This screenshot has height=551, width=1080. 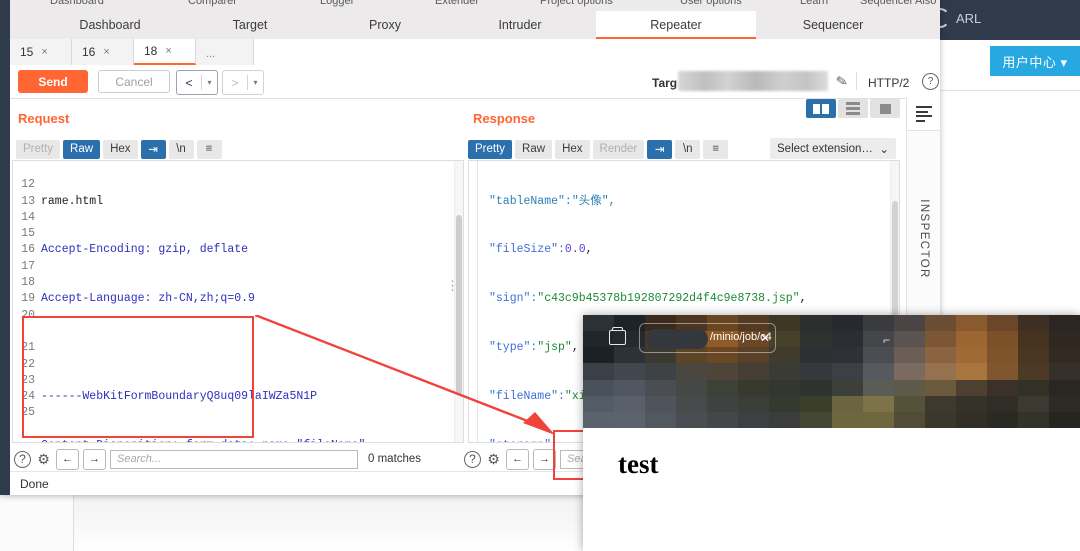 What do you see at coordinates (969, 18) in the screenshot?
I see `arl-brand-label: ARL` at bounding box center [969, 18].